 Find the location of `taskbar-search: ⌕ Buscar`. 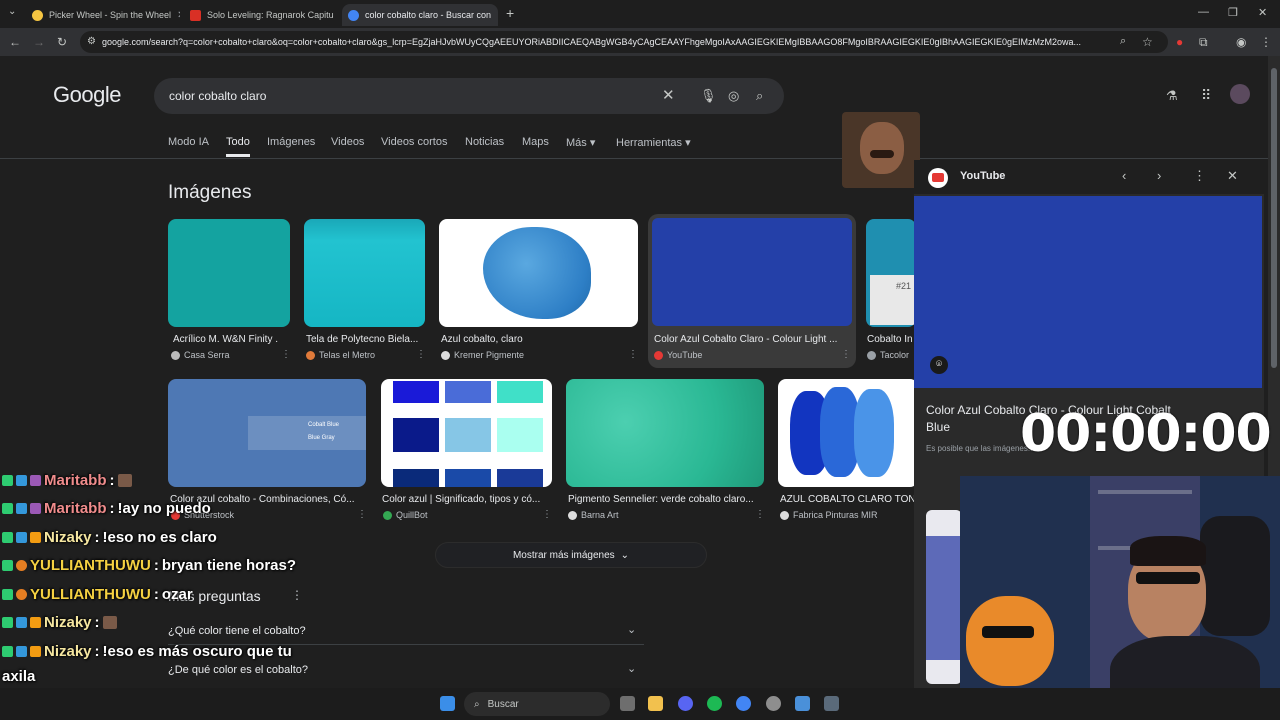

taskbar-search: ⌕ Buscar is located at coordinates (537, 704).